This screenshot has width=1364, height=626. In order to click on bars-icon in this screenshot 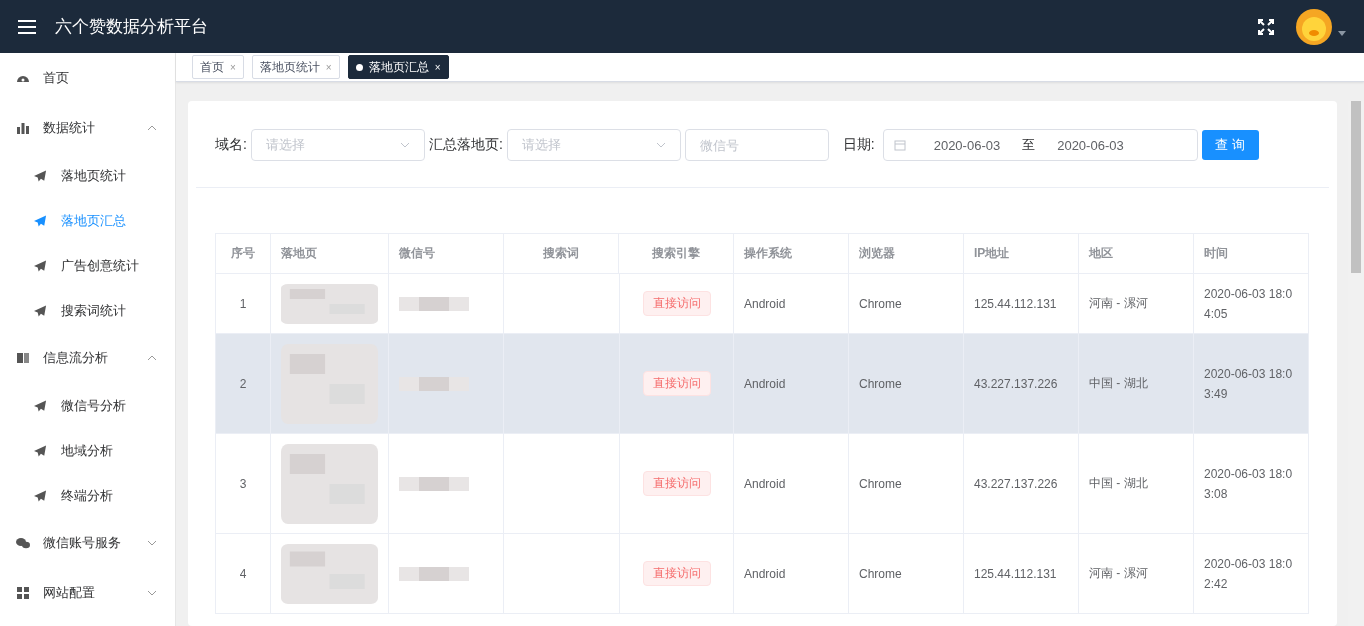, I will do `click(23, 128)`.